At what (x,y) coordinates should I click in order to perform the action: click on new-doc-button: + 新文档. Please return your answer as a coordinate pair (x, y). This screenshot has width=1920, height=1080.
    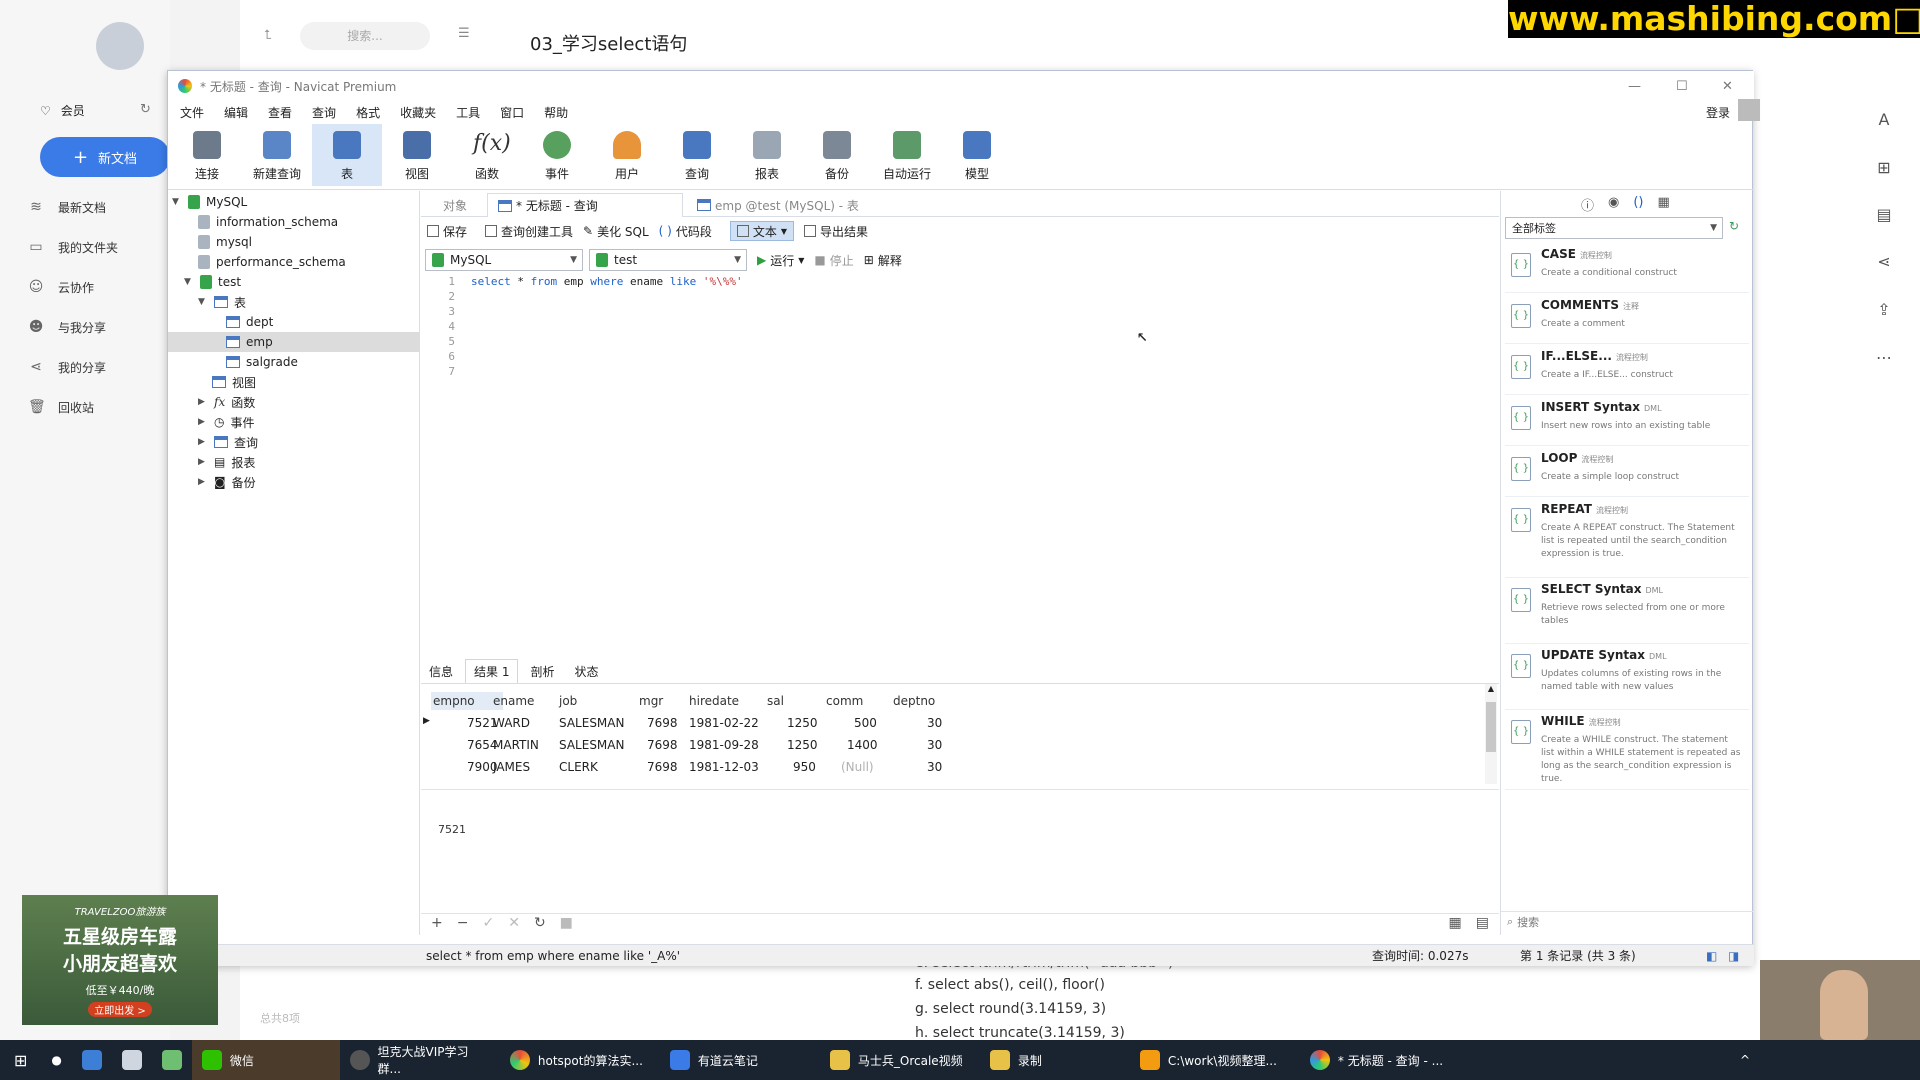
    Looking at the image, I should click on (105, 157).